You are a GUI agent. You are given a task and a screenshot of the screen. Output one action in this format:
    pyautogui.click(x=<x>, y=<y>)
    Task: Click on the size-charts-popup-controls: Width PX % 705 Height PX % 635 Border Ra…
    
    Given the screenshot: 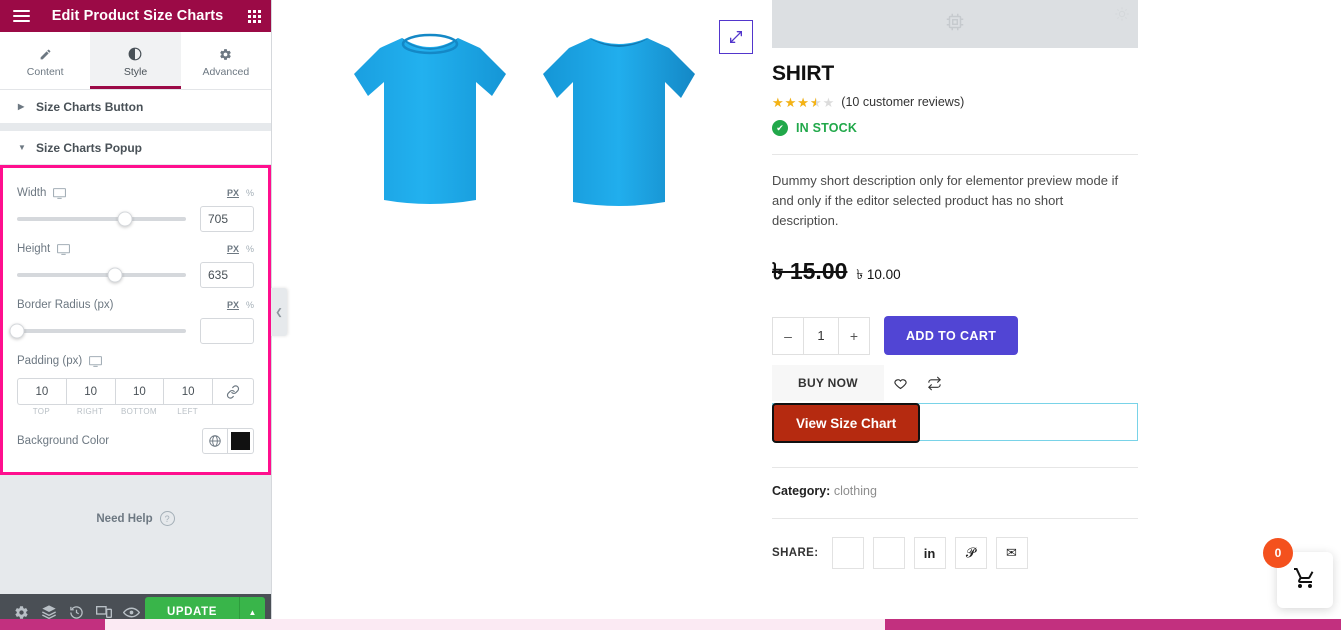 What is the action you would take?
    pyautogui.click(x=135, y=320)
    